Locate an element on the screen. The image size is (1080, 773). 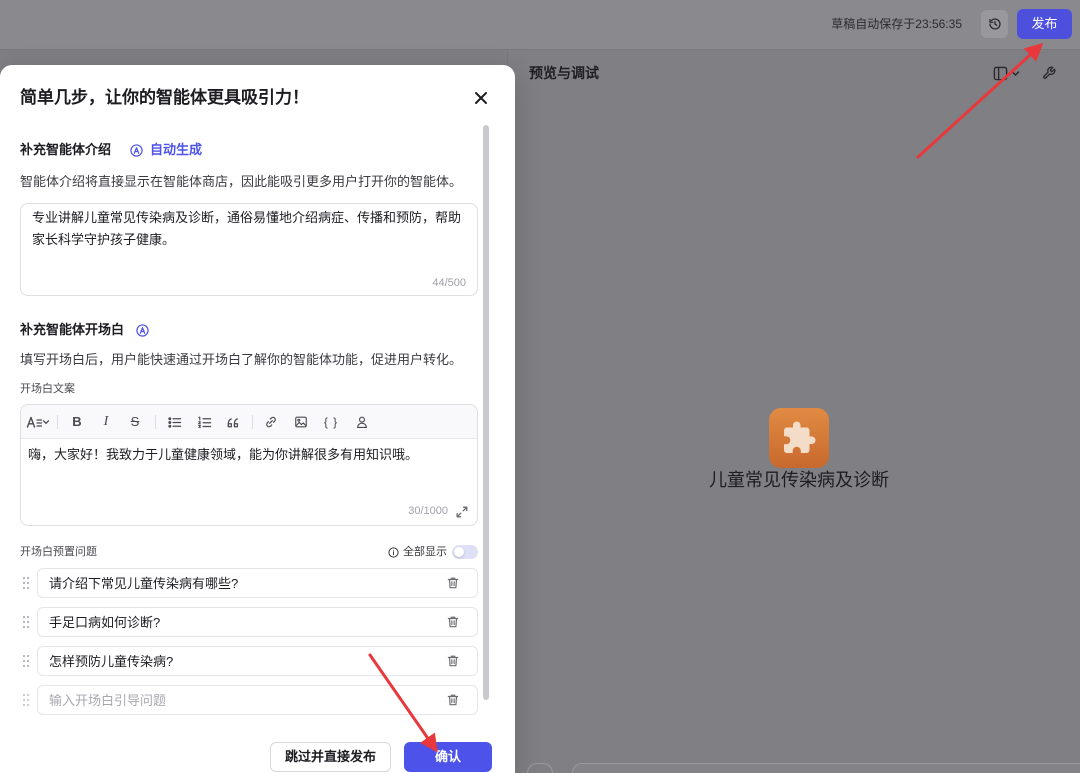
chat-input is located at coordinates (826, 768).